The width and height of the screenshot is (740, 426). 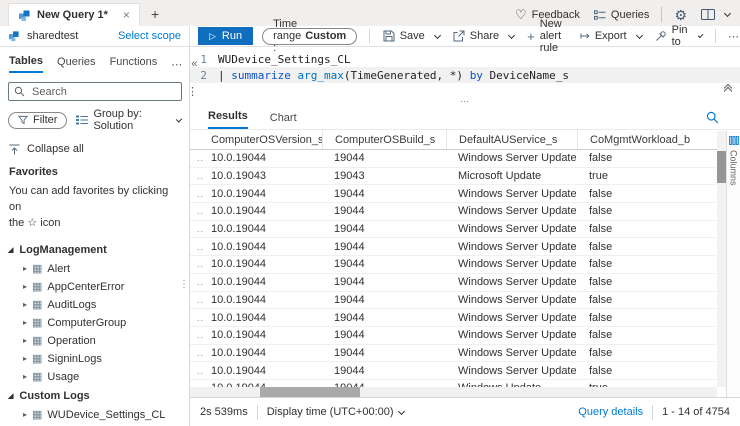 I want to click on columns-side-panel-tab: Columns, so click(x=733, y=264).